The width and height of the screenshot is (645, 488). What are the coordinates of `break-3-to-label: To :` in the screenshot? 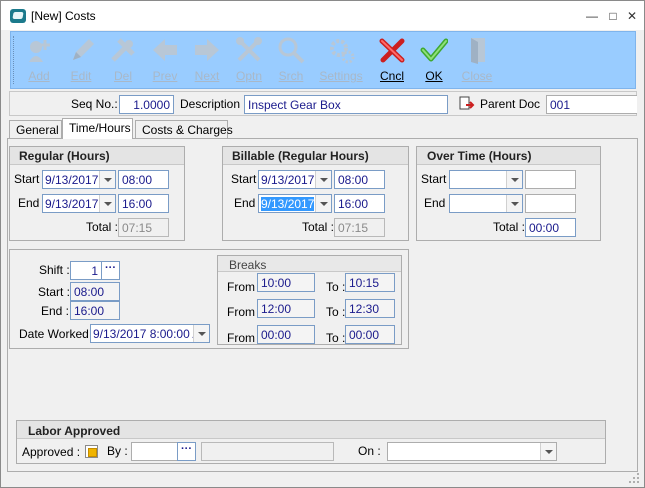 It's located at (336, 338).